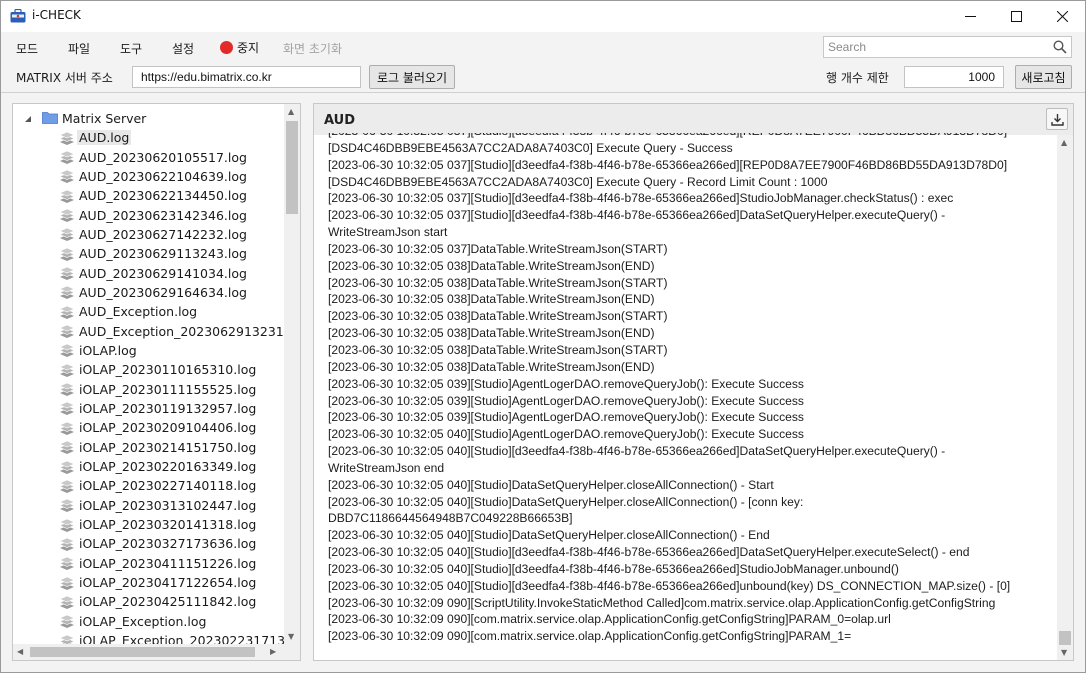 The image size is (1086, 673). What do you see at coordinates (168, 389) in the screenshot?
I see `tree-file-label: iOLAP_20230111155525.log` at bounding box center [168, 389].